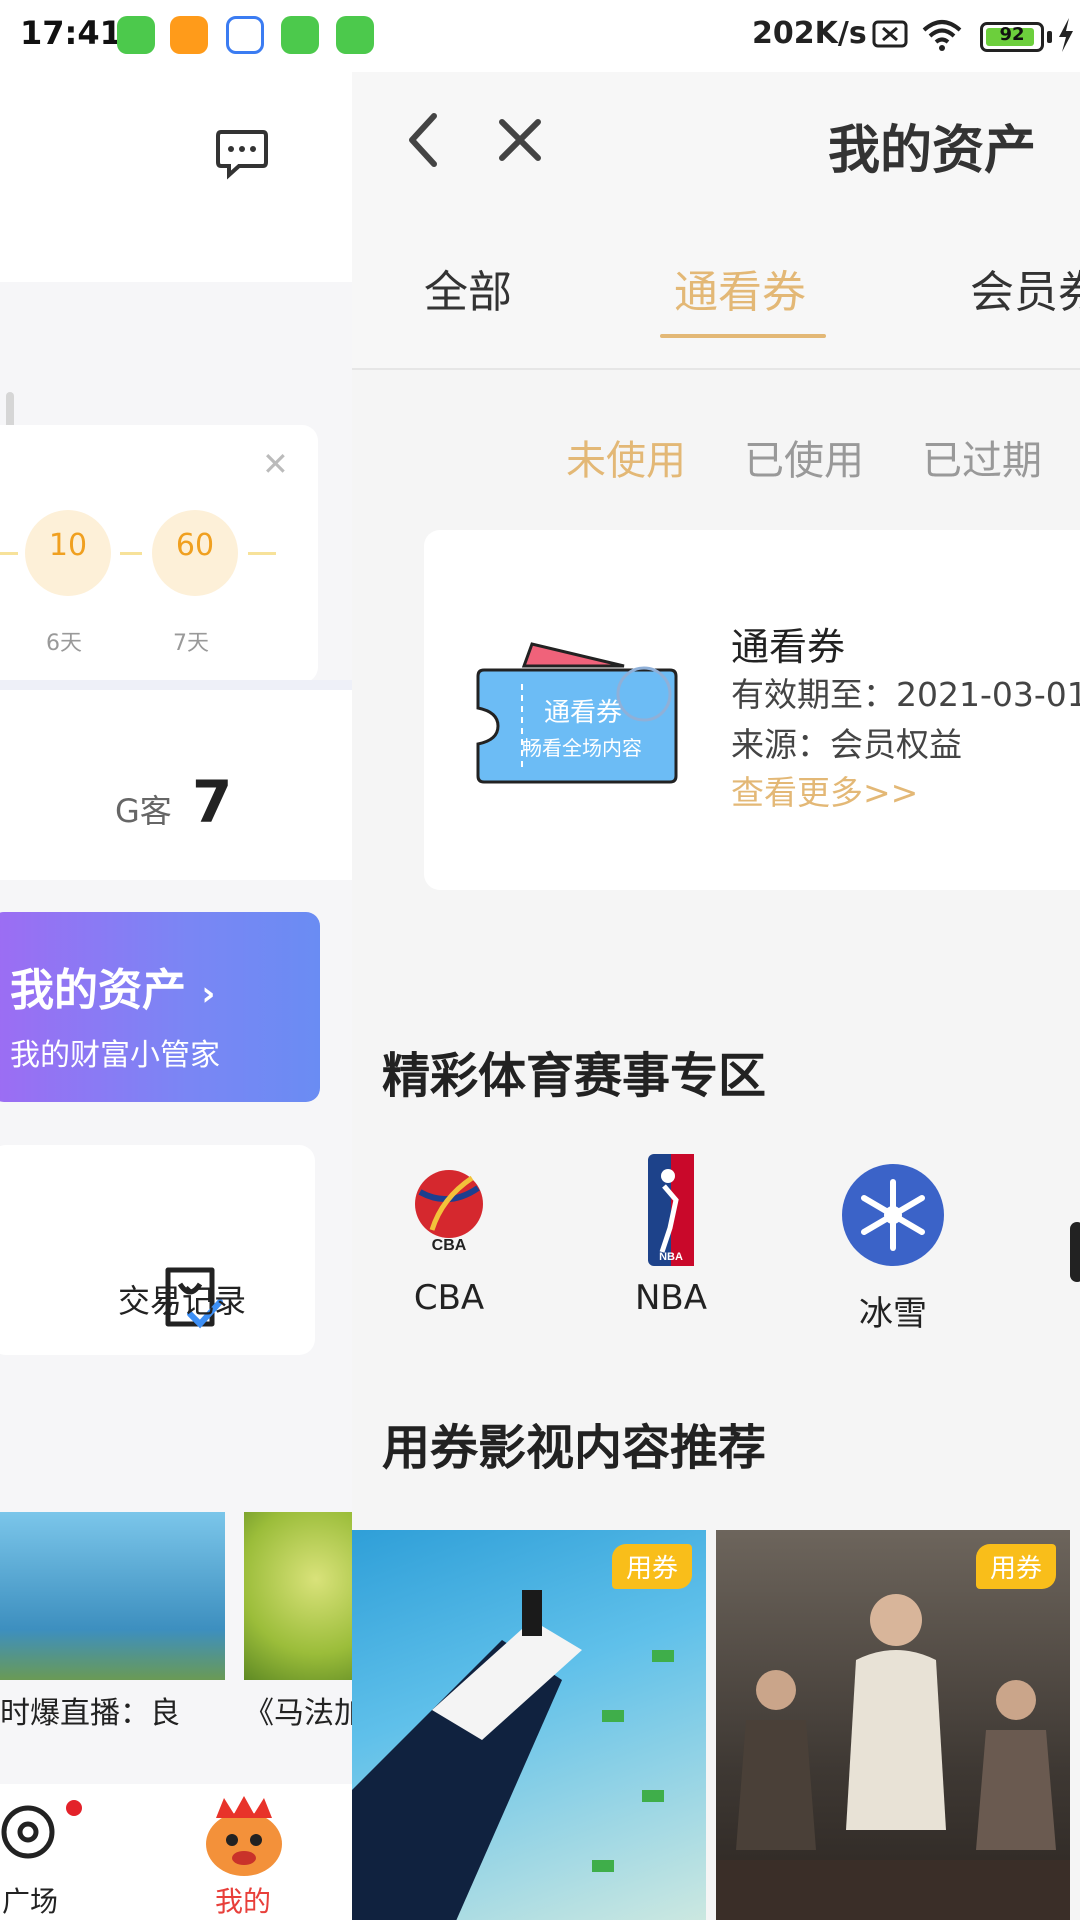  I want to click on news-title: 《马法加, so click(304, 1710).